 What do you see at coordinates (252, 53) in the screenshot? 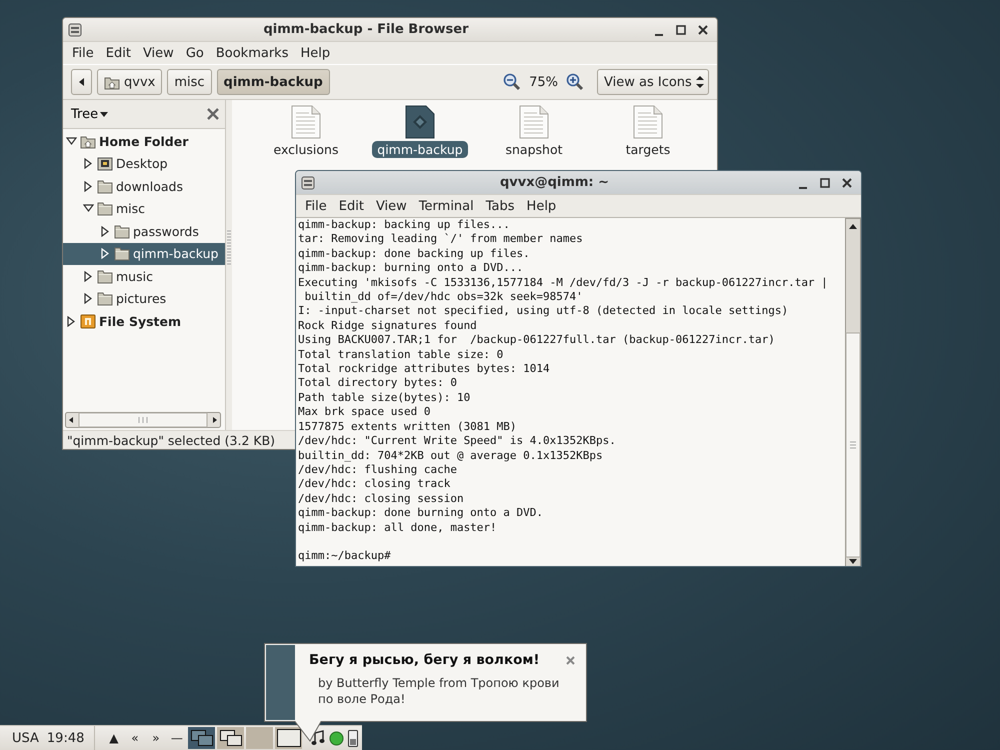
I see `menu-item: Bookmarks` at bounding box center [252, 53].